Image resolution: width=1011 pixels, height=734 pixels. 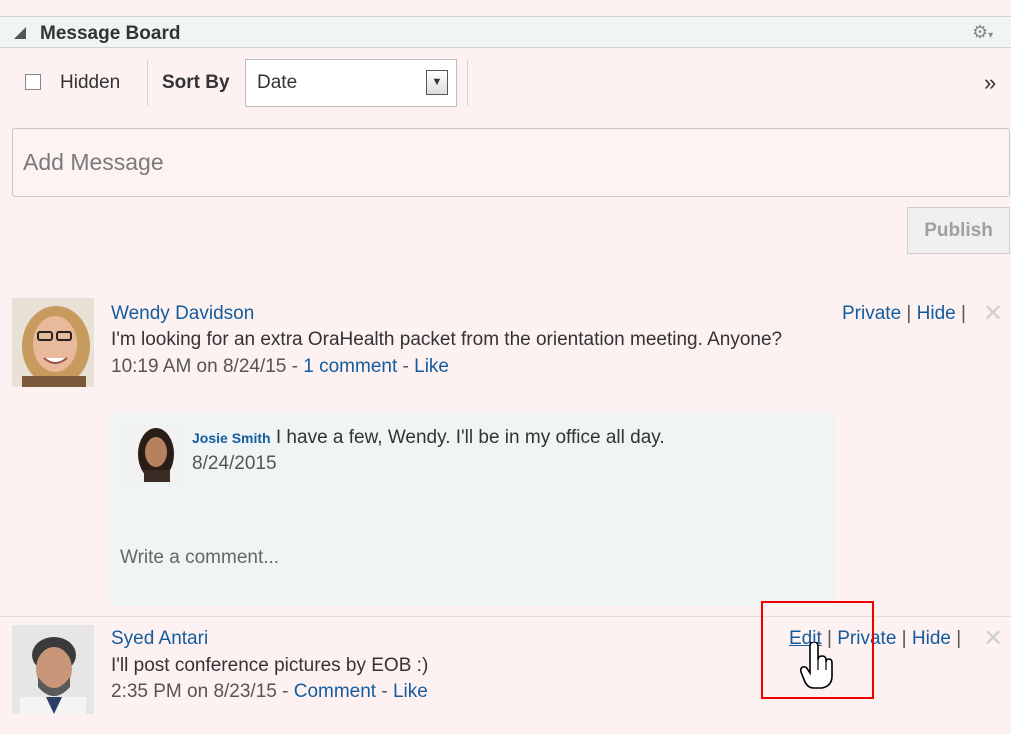 I want to click on comment-date: 8/24/2015, so click(x=234, y=463).